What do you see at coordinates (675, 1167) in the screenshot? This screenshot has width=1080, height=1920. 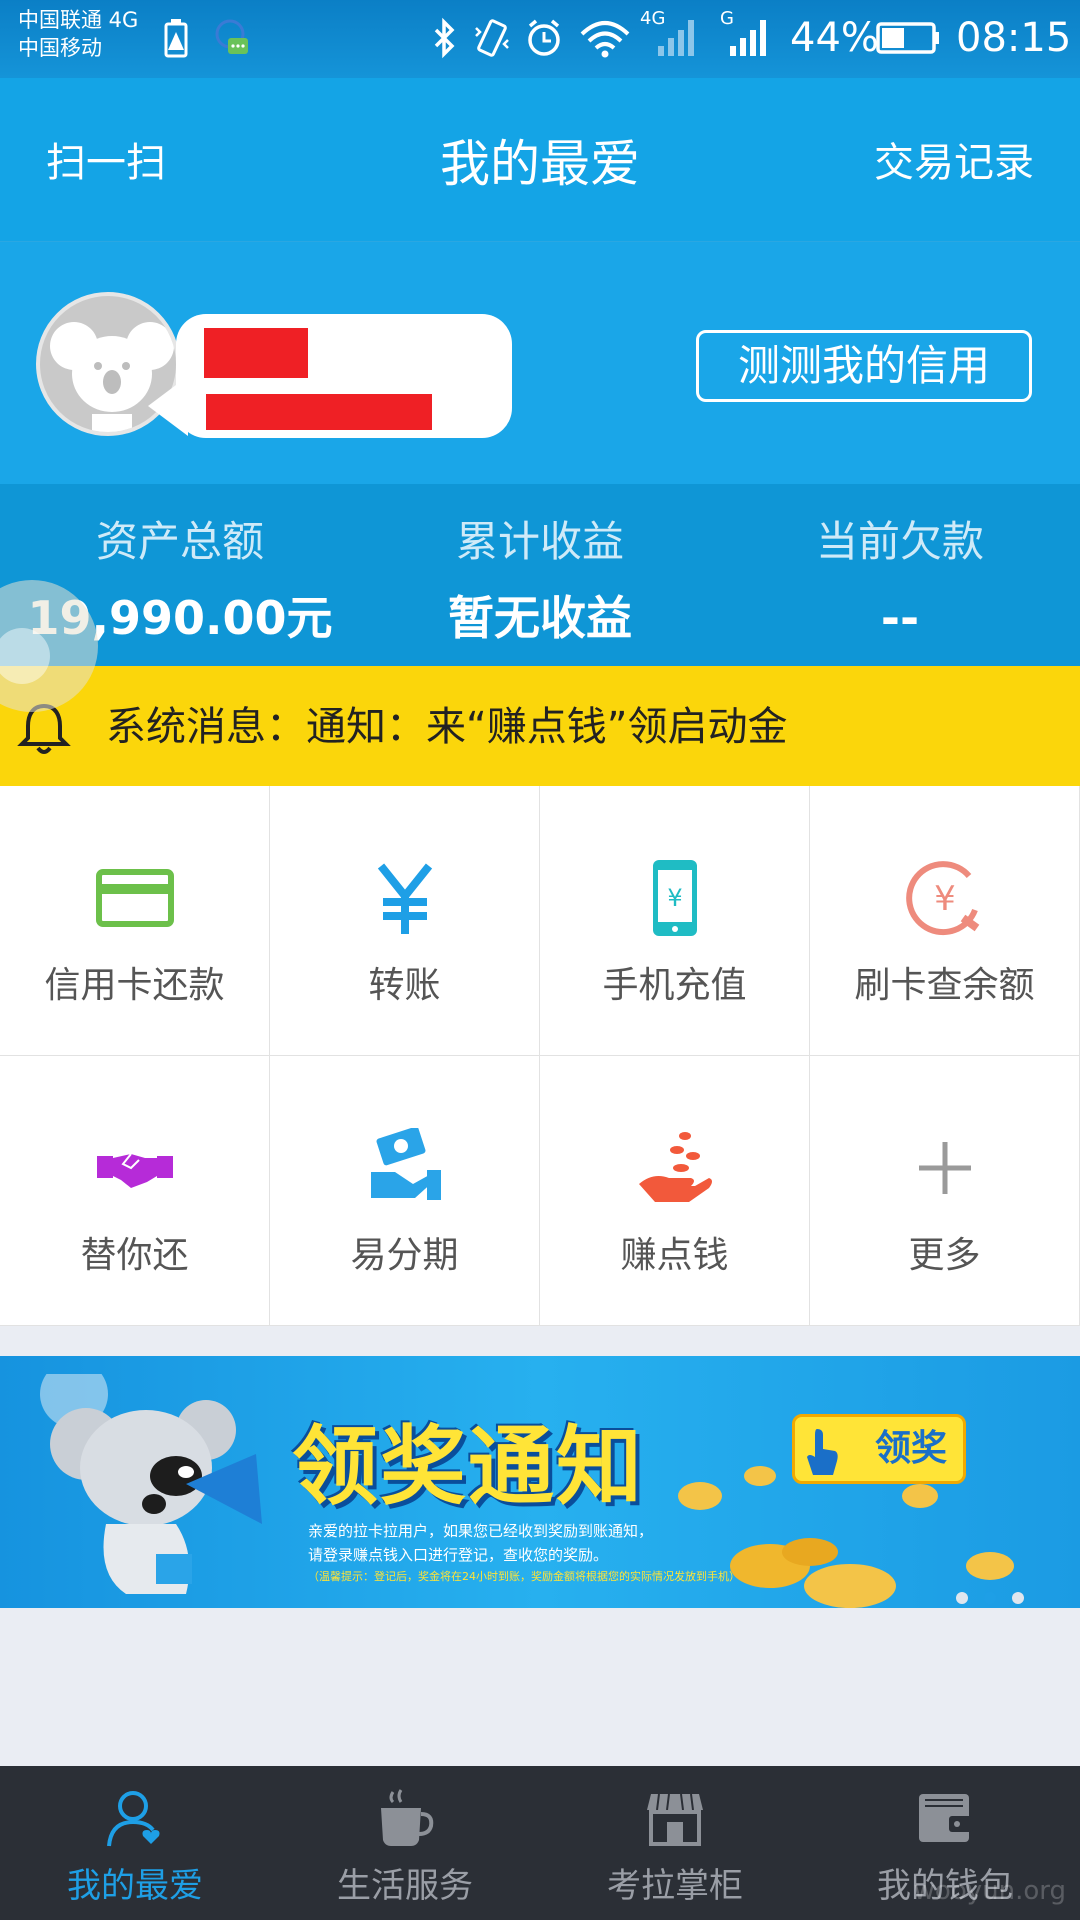 I see `coins-hand-icon` at bounding box center [675, 1167].